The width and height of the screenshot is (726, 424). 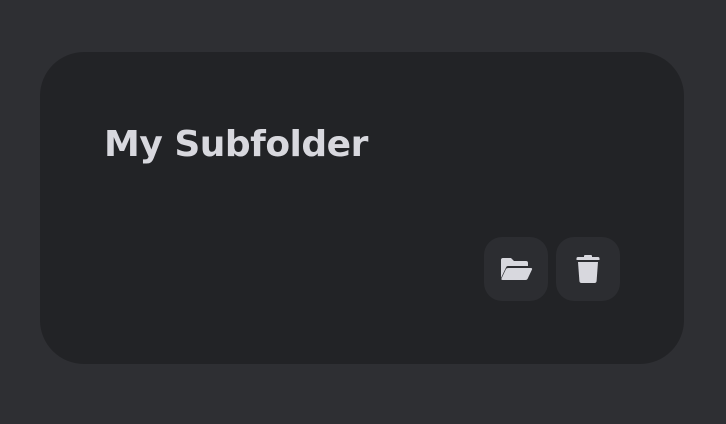 I want to click on delete-button, so click(x=588, y=269).